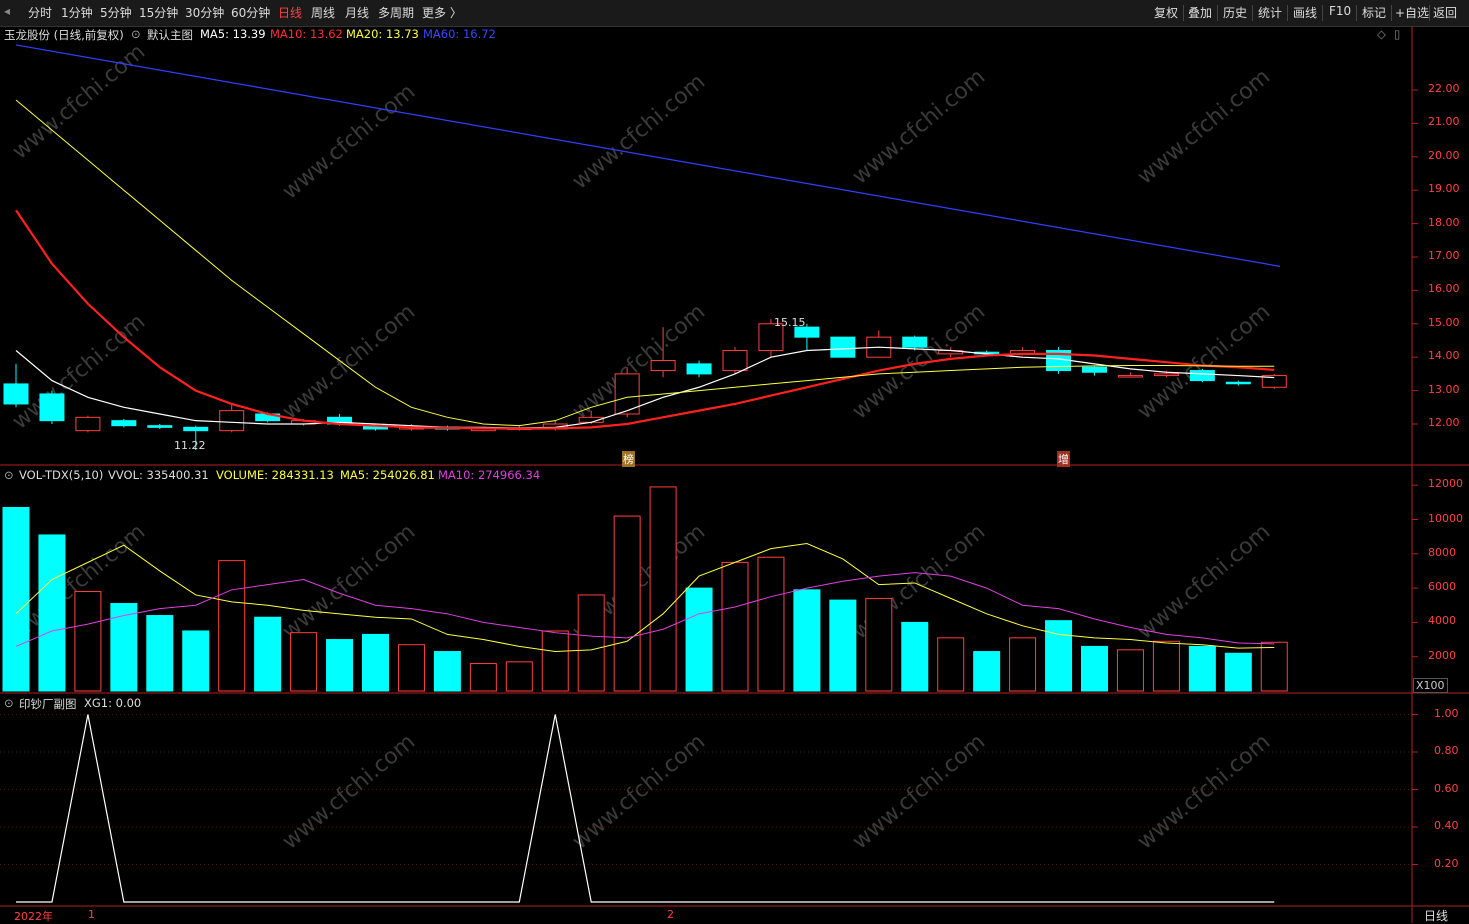 This screenshot has width=1469, height=924. What do you see at coordinates (136, 34) in the screenshot?
I see `template-dropdown-icon: ⊙` at bounding box center [136, 34].